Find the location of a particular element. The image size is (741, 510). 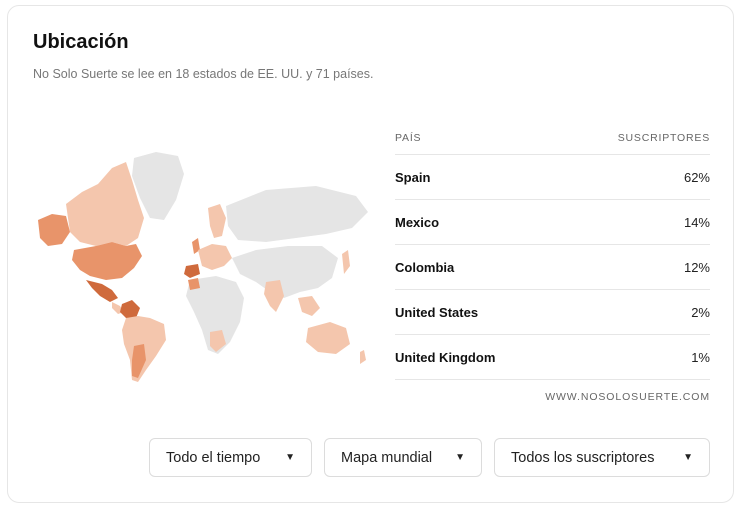

map-mexico is located at coordinates (102, 291).